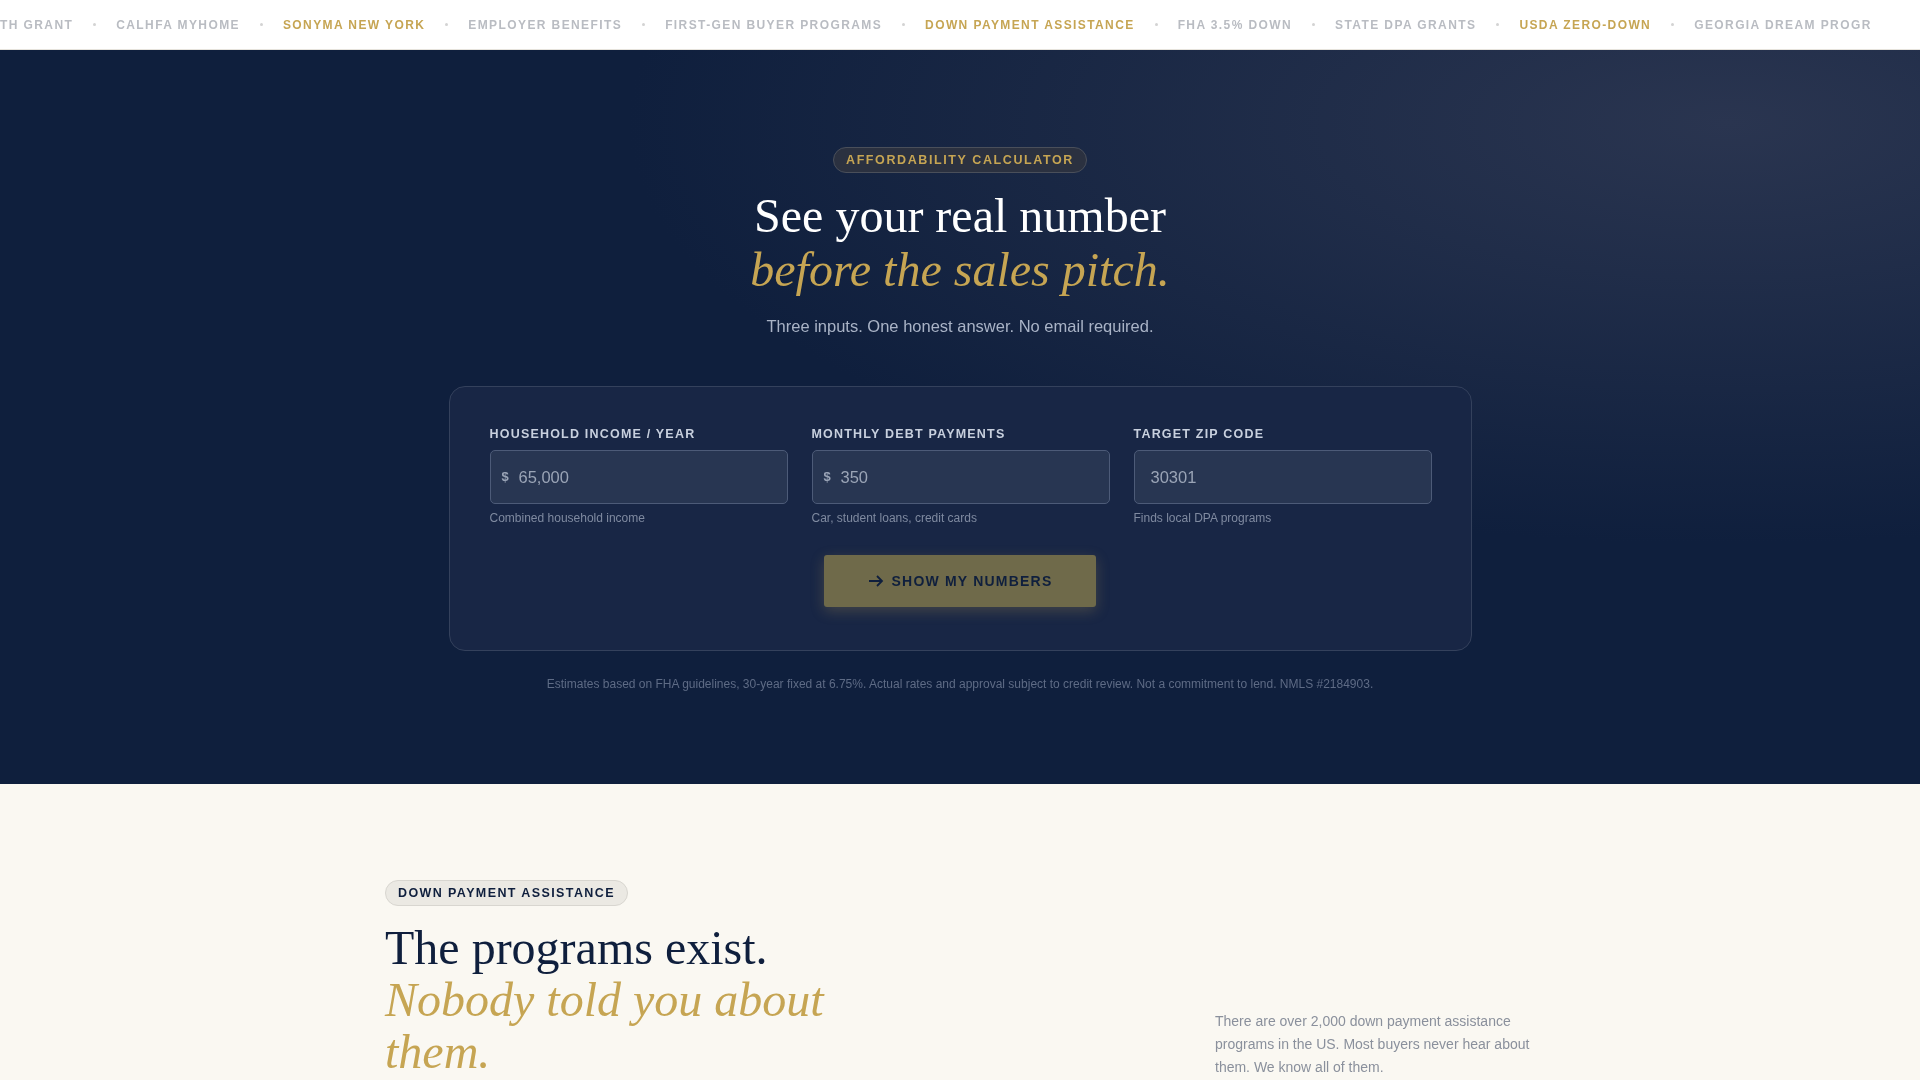 The width and height of the screenshot is (1920, 1080). What do you see at coordinates (960, 684) in the screenshot?
I see `disclaimer-text: Estimates based on FHA guidelines, 30-year fixed at 6.75%. Actual rates and approval subject to credit review. Not a commitment to lend. NMLS #2184903.` at bounding box center [960, 684].